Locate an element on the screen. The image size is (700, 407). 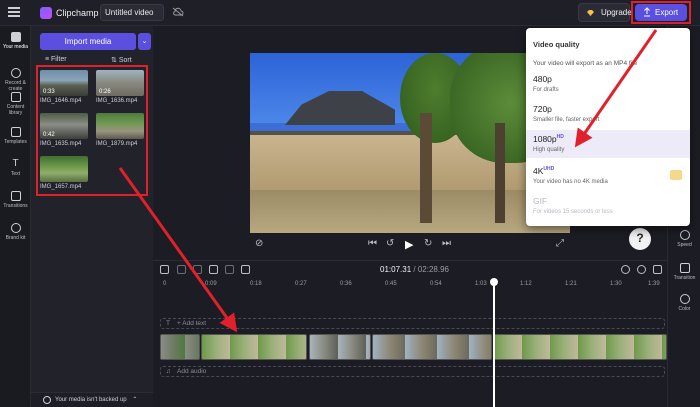
ruler-tick: 1:30 is located at coordinates (616, 284).